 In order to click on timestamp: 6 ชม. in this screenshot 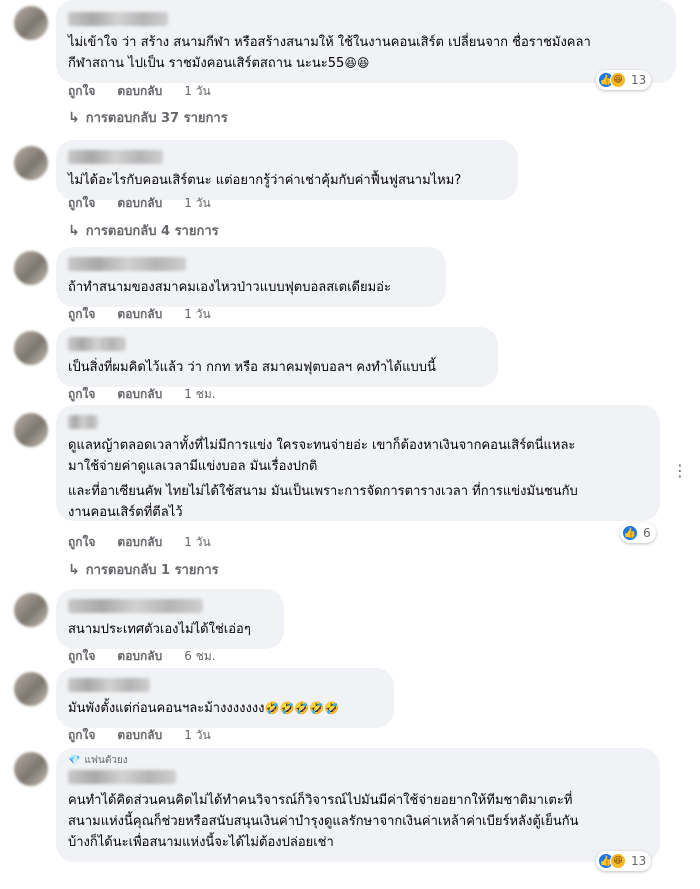, I will do `click(199, 656)`.